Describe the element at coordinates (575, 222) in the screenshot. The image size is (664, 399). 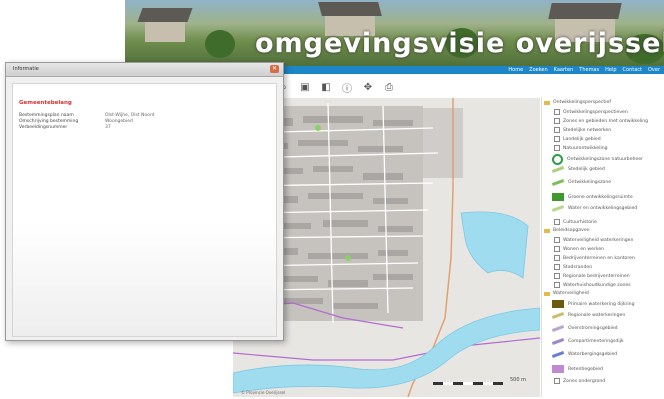
I see `legend-layer-item: Cultuurhistorie` at that location.